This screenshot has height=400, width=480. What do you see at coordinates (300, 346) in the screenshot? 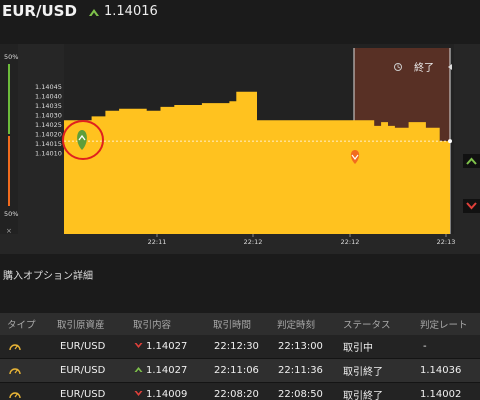
I see `judge-time-cell: 22:13:00` at bounding box center [300, 346].